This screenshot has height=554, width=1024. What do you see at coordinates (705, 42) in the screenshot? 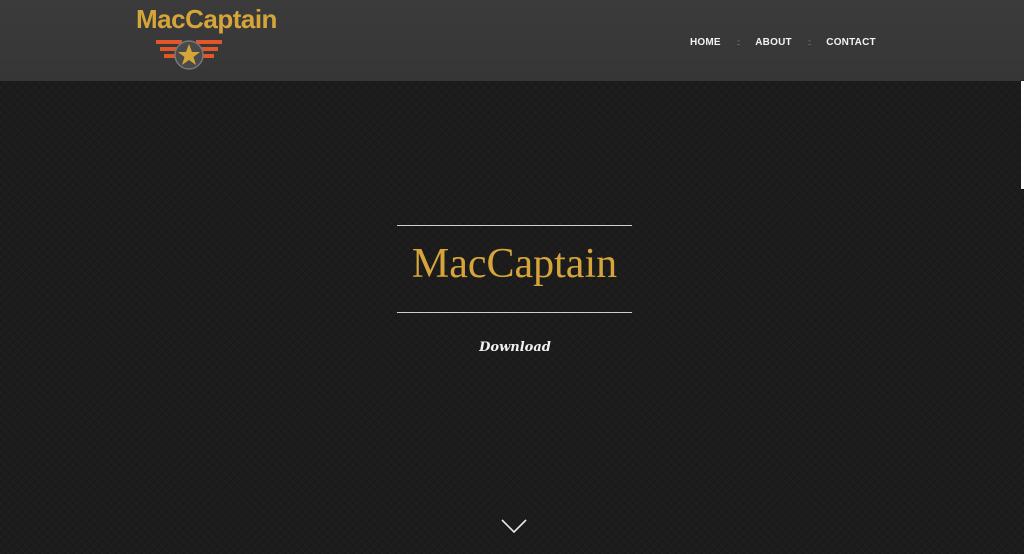
I see `nav-home: HOME` at bounding box center [705, 42].